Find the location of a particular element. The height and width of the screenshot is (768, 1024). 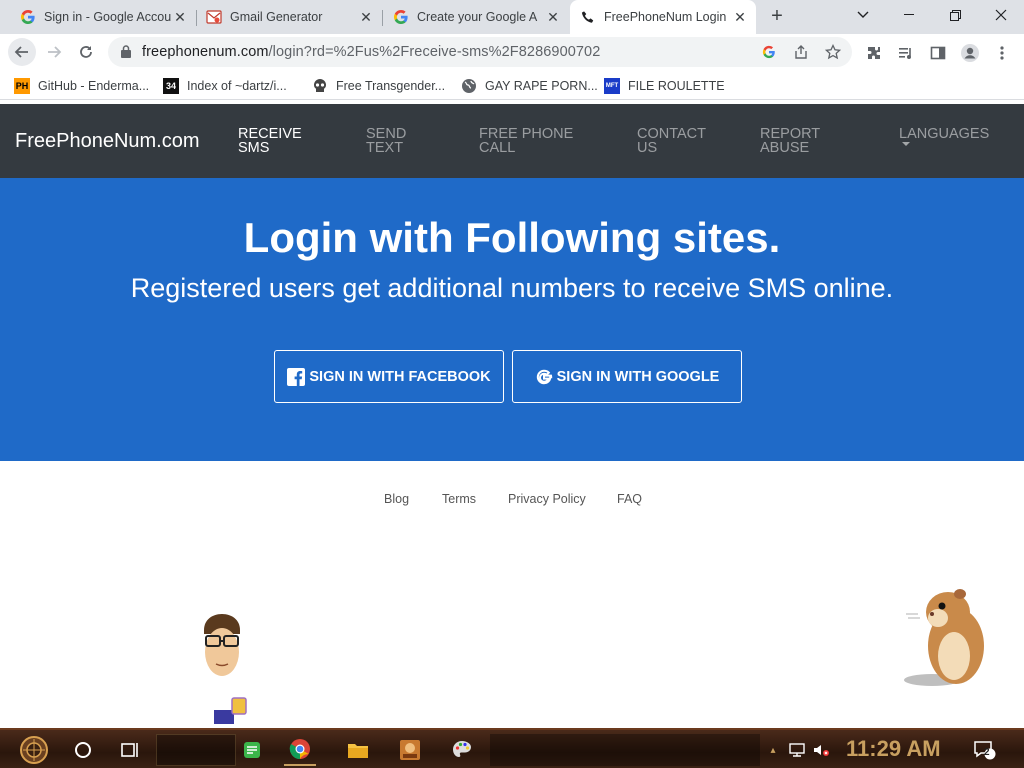

show-hidden-icons-icon: ▴ is located at coordinates (773, 750).